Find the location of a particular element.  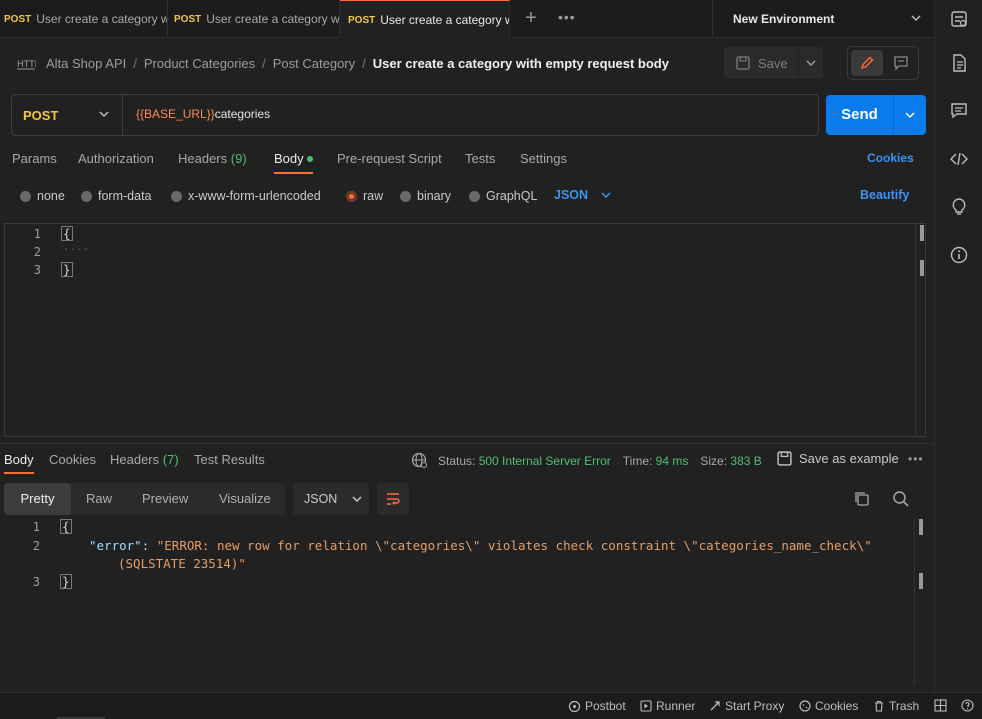

response-tab-headers: Headers (7) is located at coordinates (144, 459).